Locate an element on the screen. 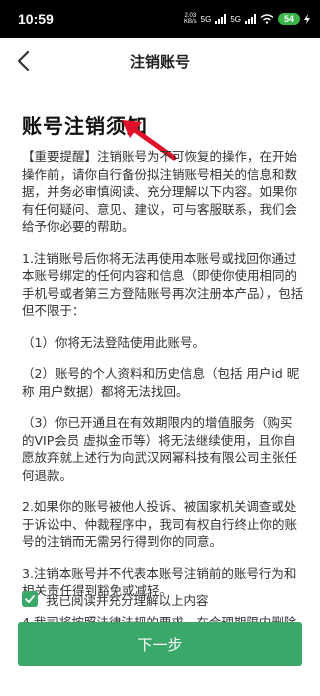  charging-icon is located at coordinates (307, 19).